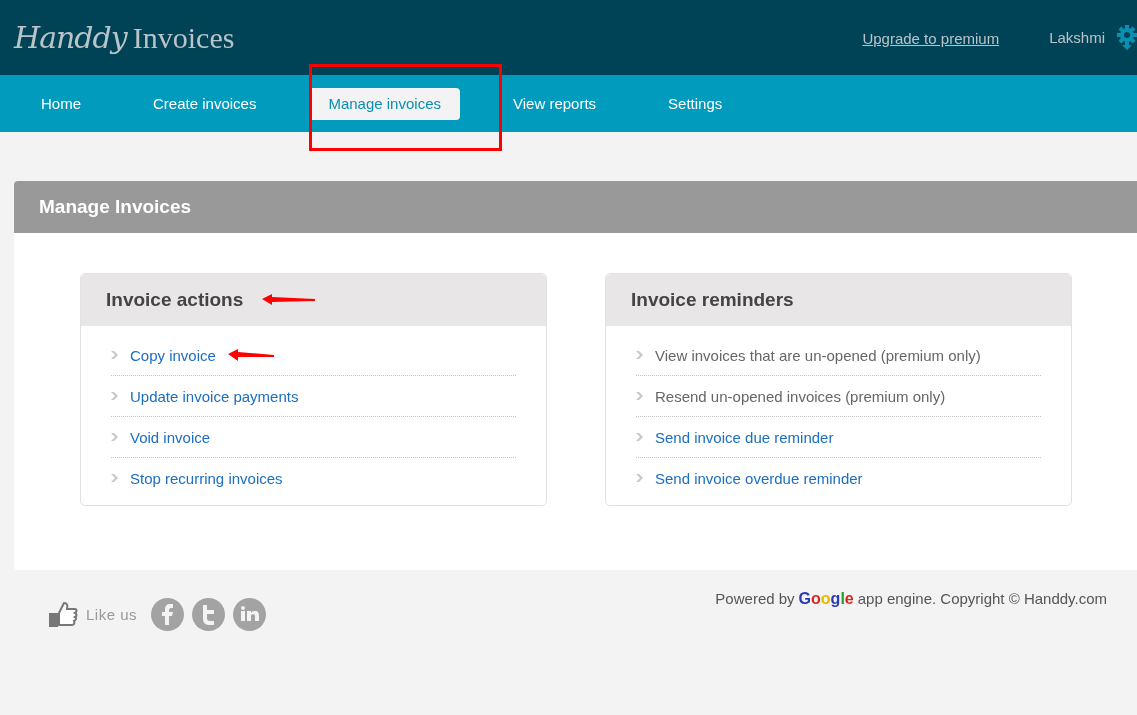 The image size is (1137, 715). Describe the element at coordinates (744, 437) in the screenshot. I see `action-link: Send invoice due reminder` at that location.